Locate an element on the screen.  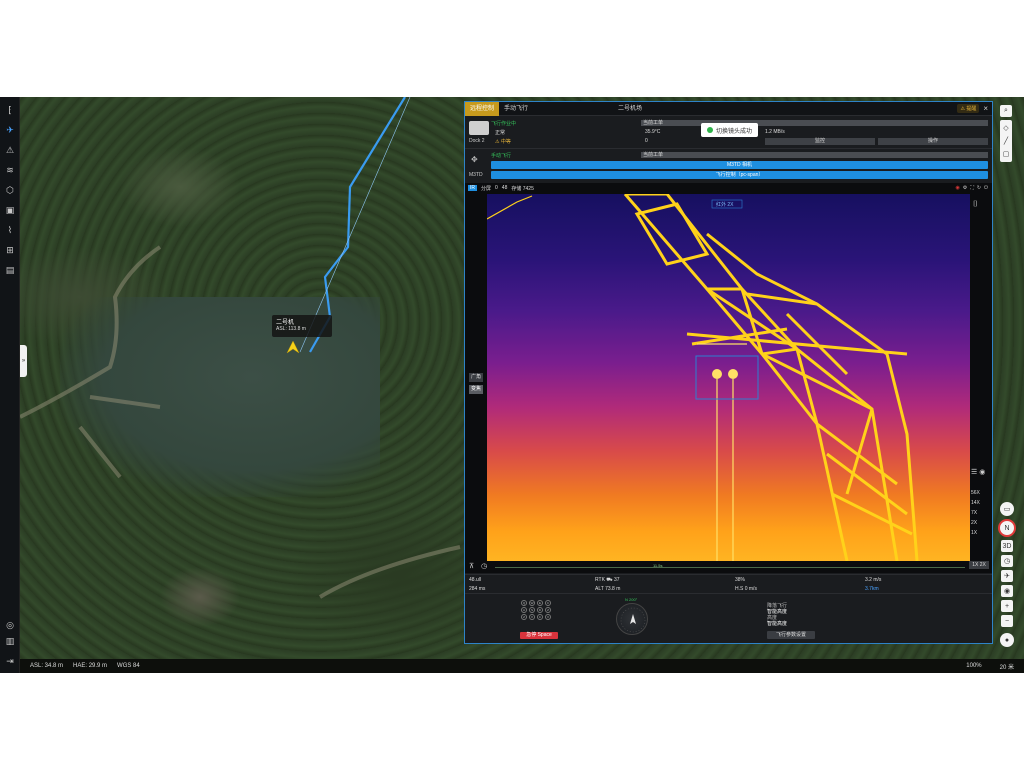
scale-label: 20 米 is located at coordinates (1006, 667).